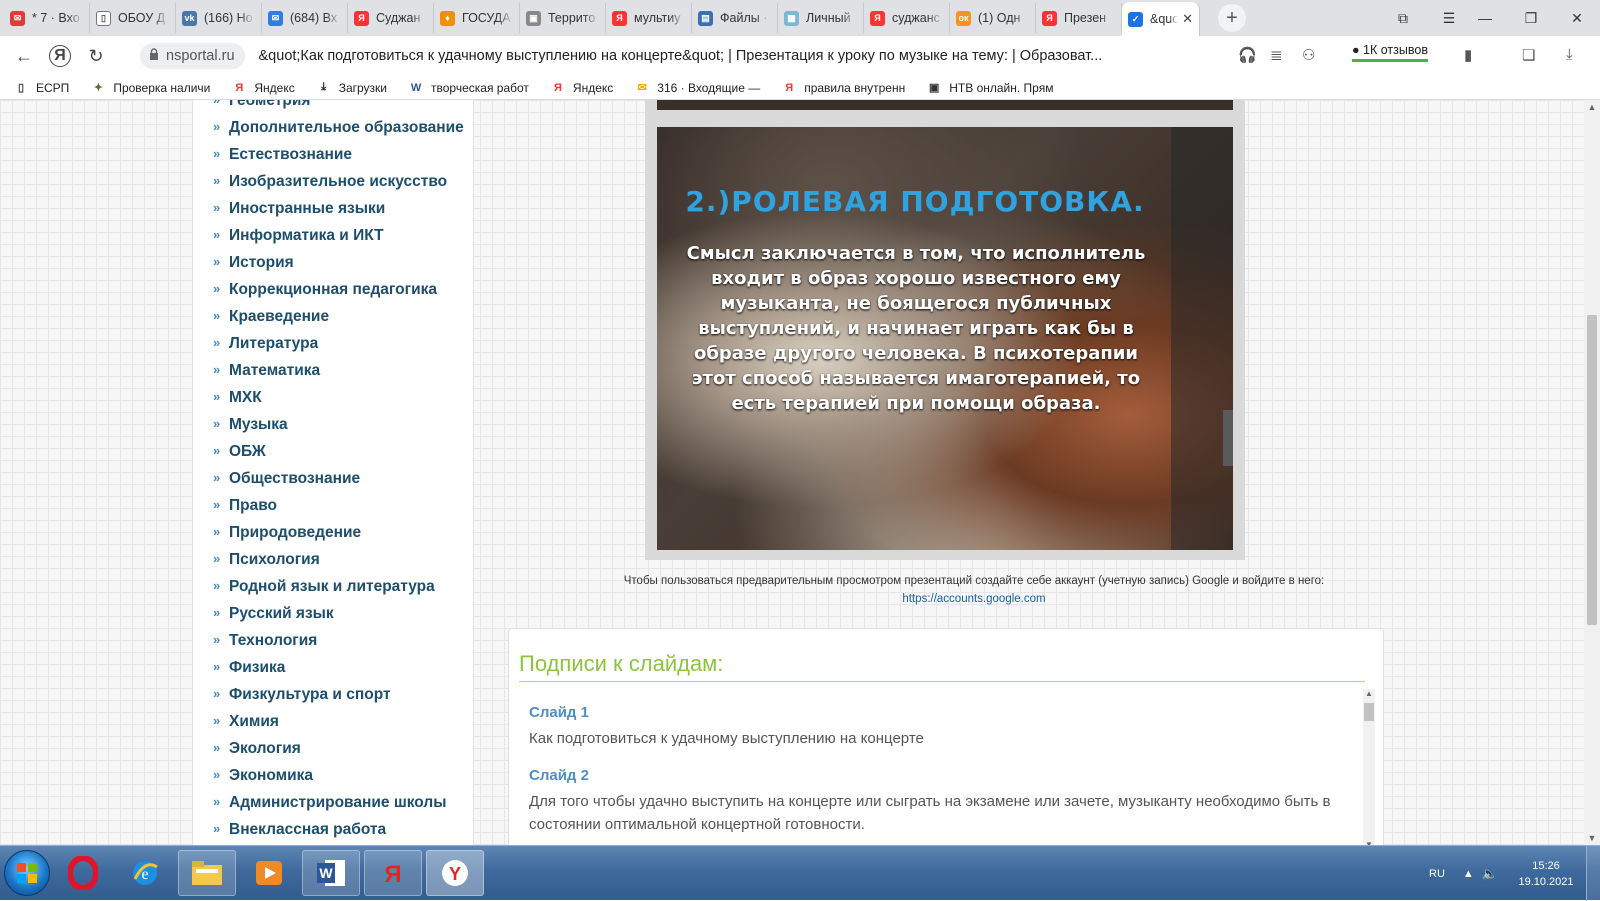 The image size is (1600, 901). I want to click on subject-label: Информатика и ИКТ, so click(306, 235).